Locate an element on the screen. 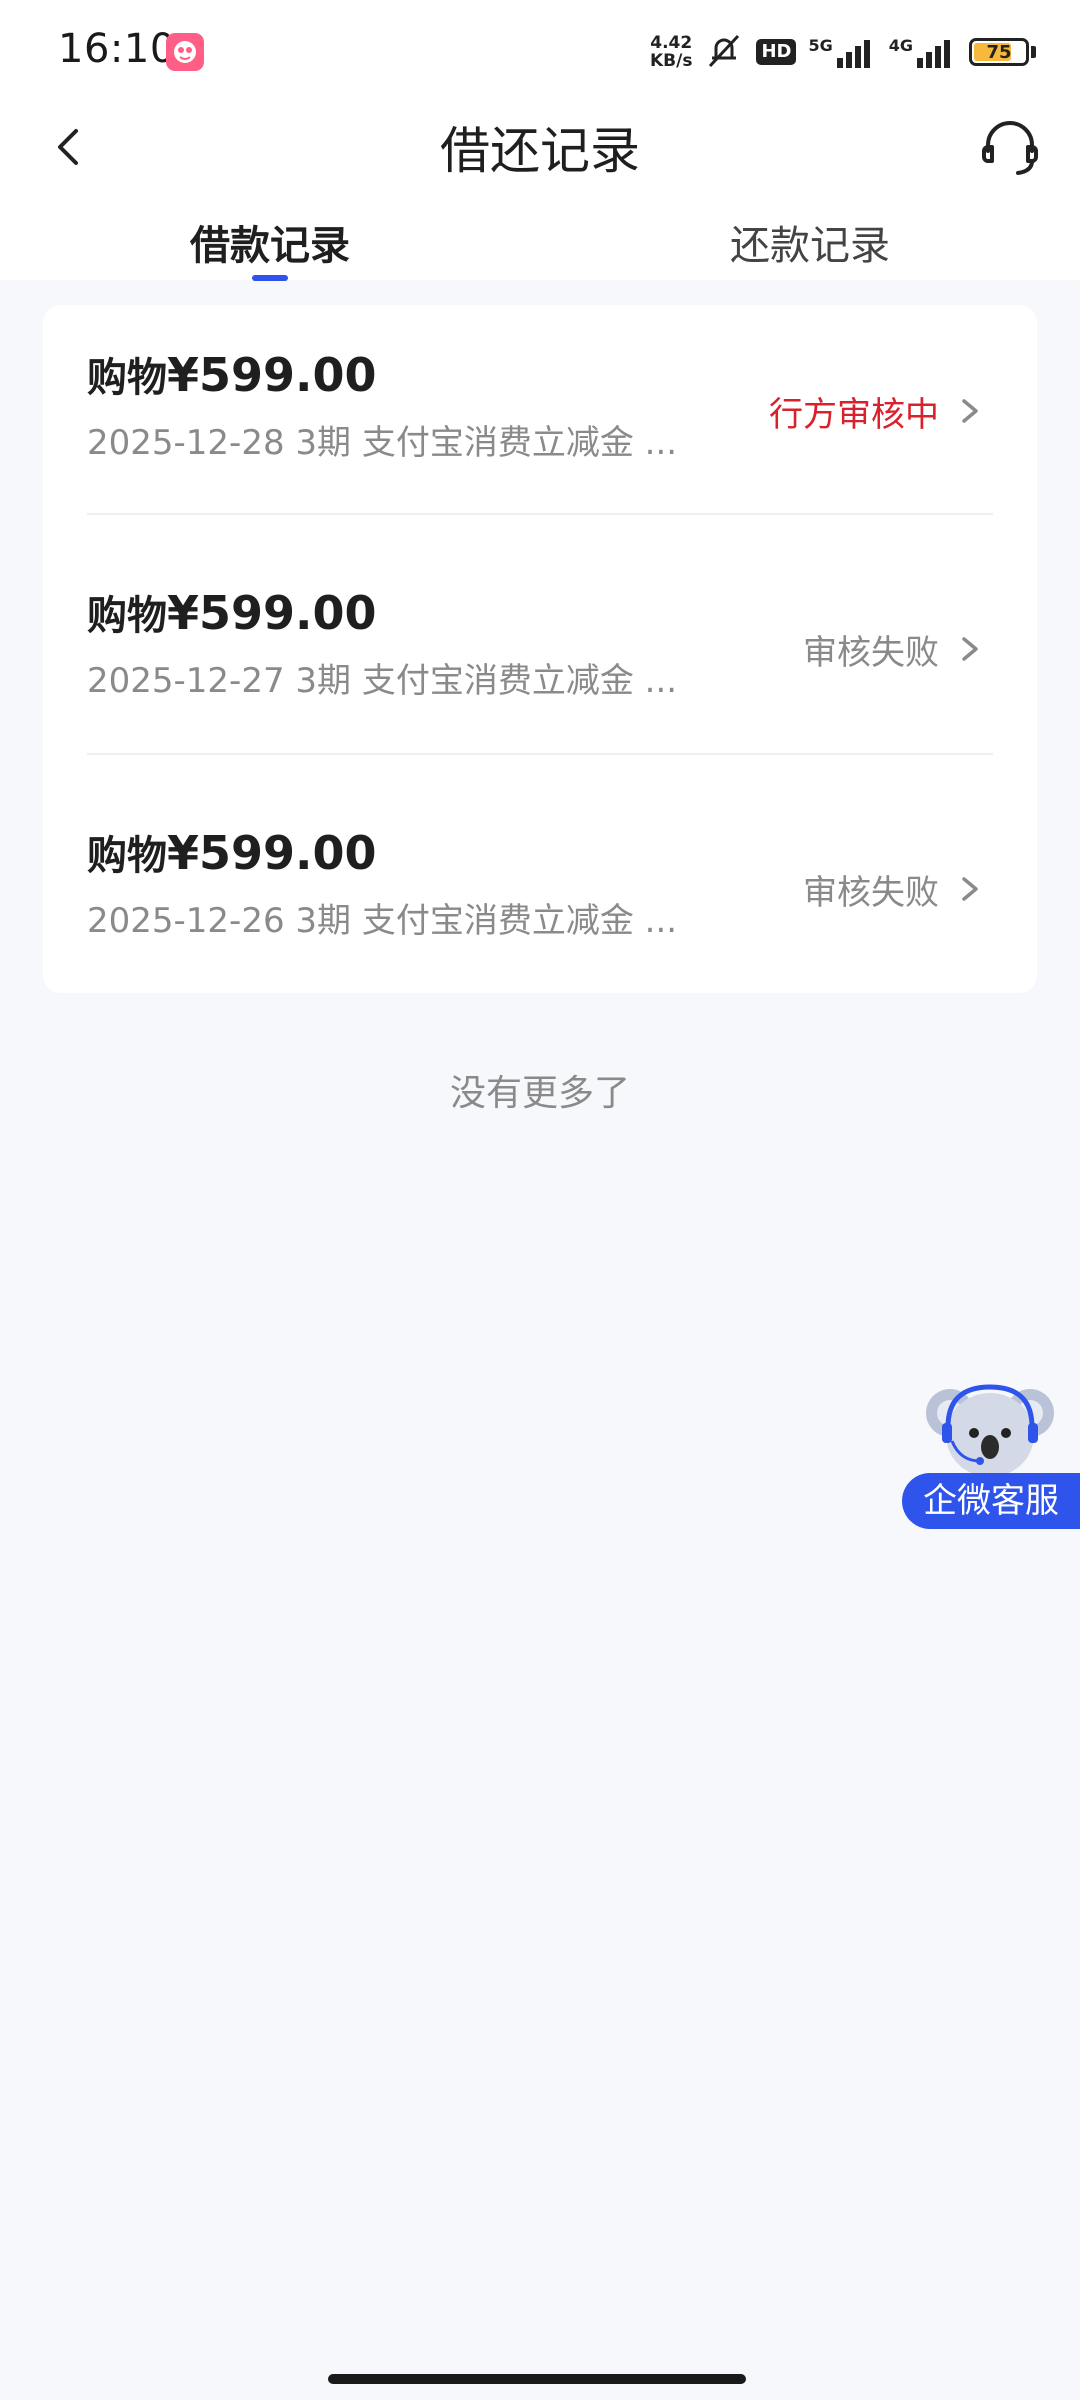 The width and height of the screenshot is (1080, 2400). status-time: 16:10 is located at coordinates (117, 49).